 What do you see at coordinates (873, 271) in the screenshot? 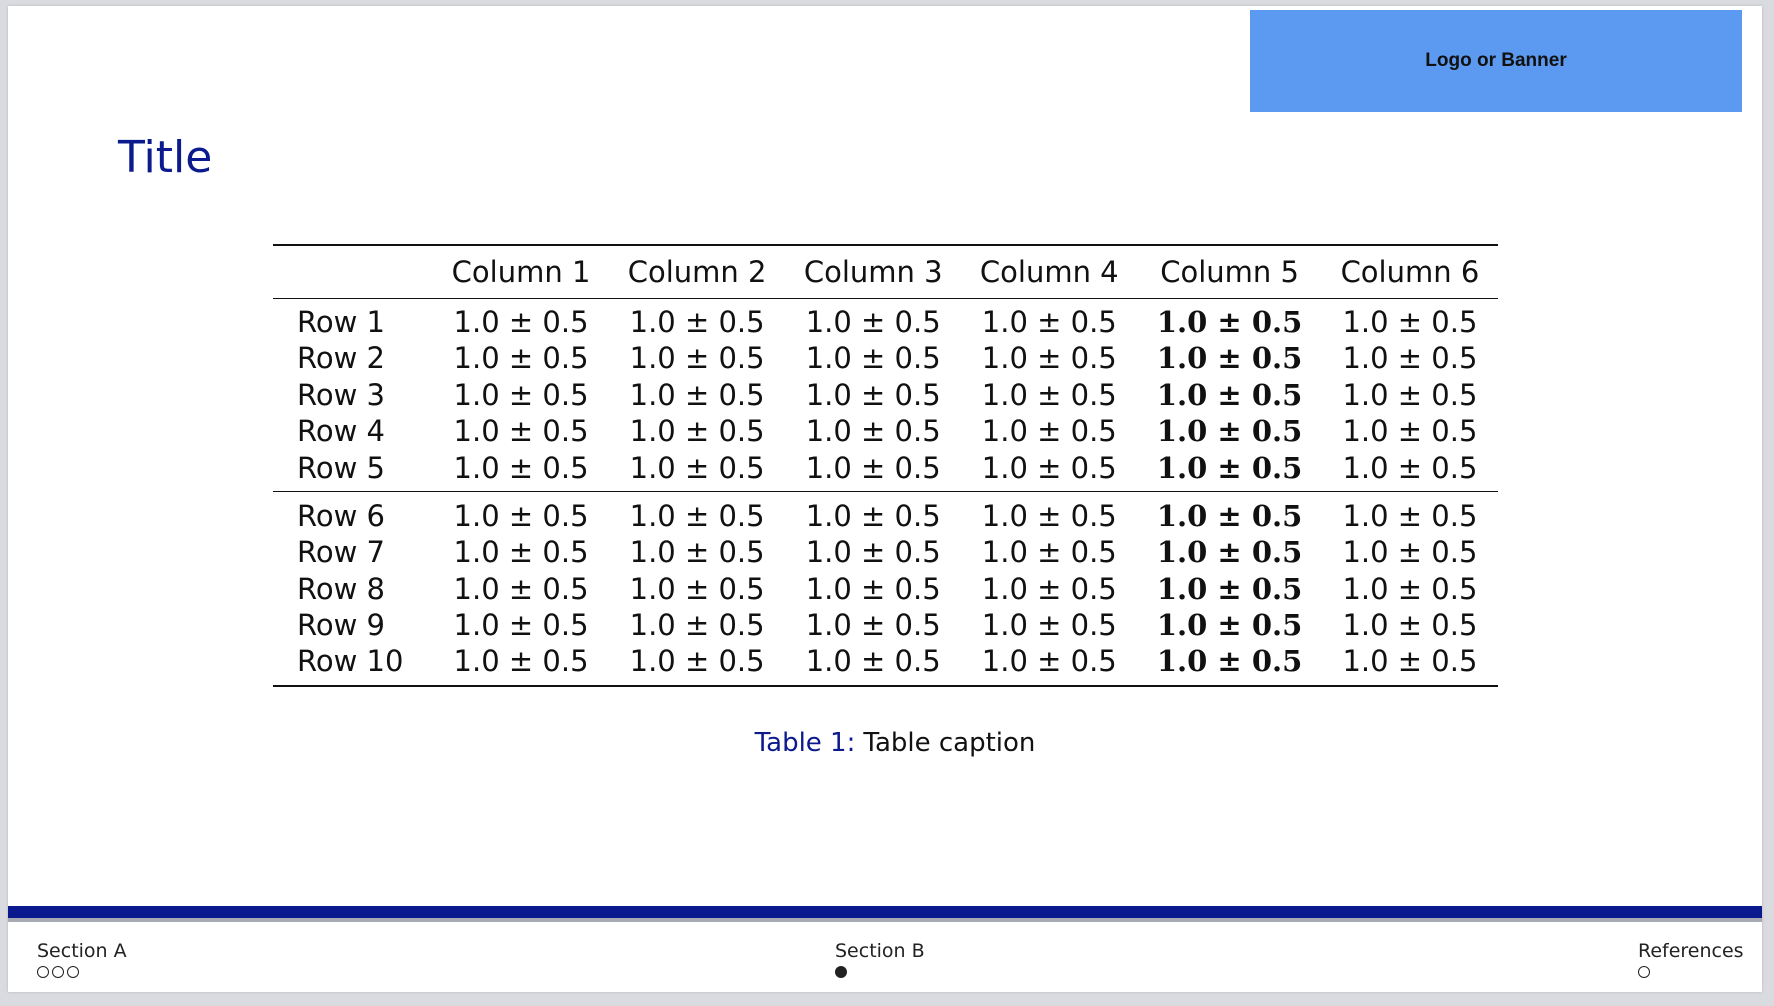
I see `column-header: Column 3` at bounding box center [873, 271].